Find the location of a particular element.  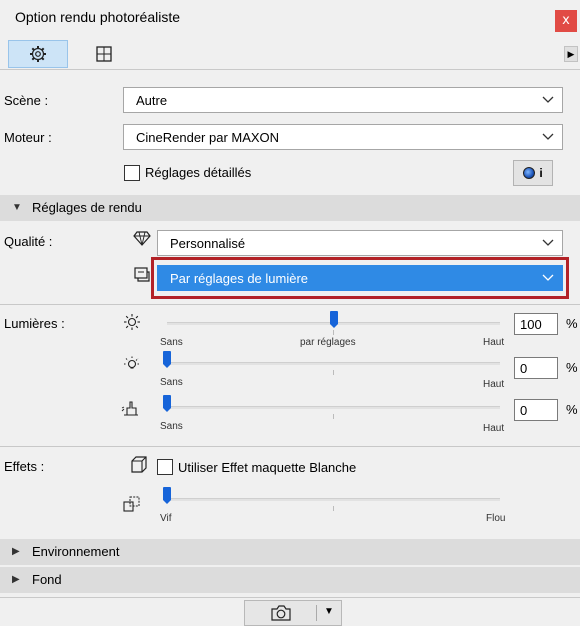

background-title: Fond is located at coordinates (47, 579).